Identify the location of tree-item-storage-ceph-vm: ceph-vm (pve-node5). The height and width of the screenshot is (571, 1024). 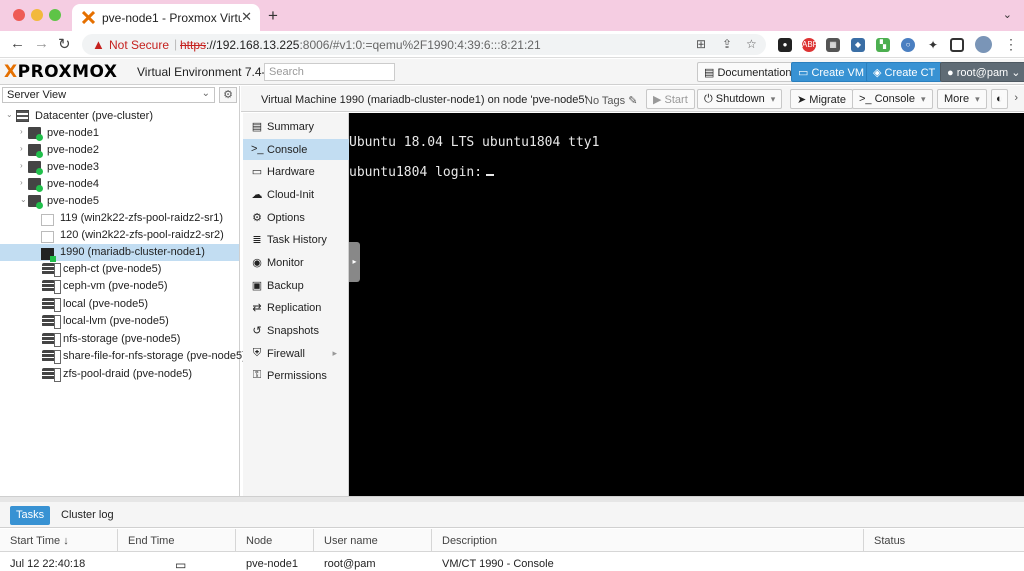
(119, 286).